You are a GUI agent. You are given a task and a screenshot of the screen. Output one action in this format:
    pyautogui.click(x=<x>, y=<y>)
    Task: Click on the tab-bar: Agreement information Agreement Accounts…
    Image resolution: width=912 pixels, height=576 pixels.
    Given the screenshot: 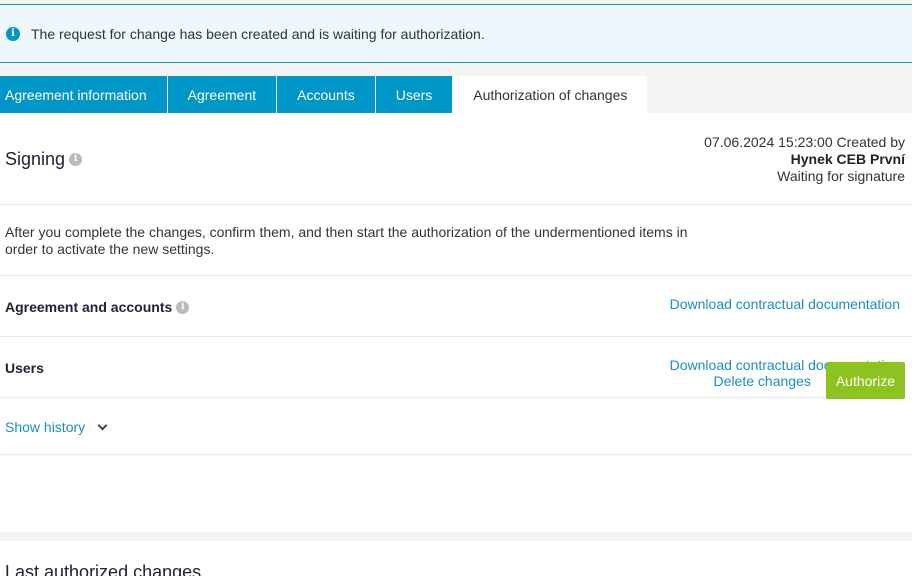 What is the action you would take?
    pyautogui.click(x=324, y=94)
    